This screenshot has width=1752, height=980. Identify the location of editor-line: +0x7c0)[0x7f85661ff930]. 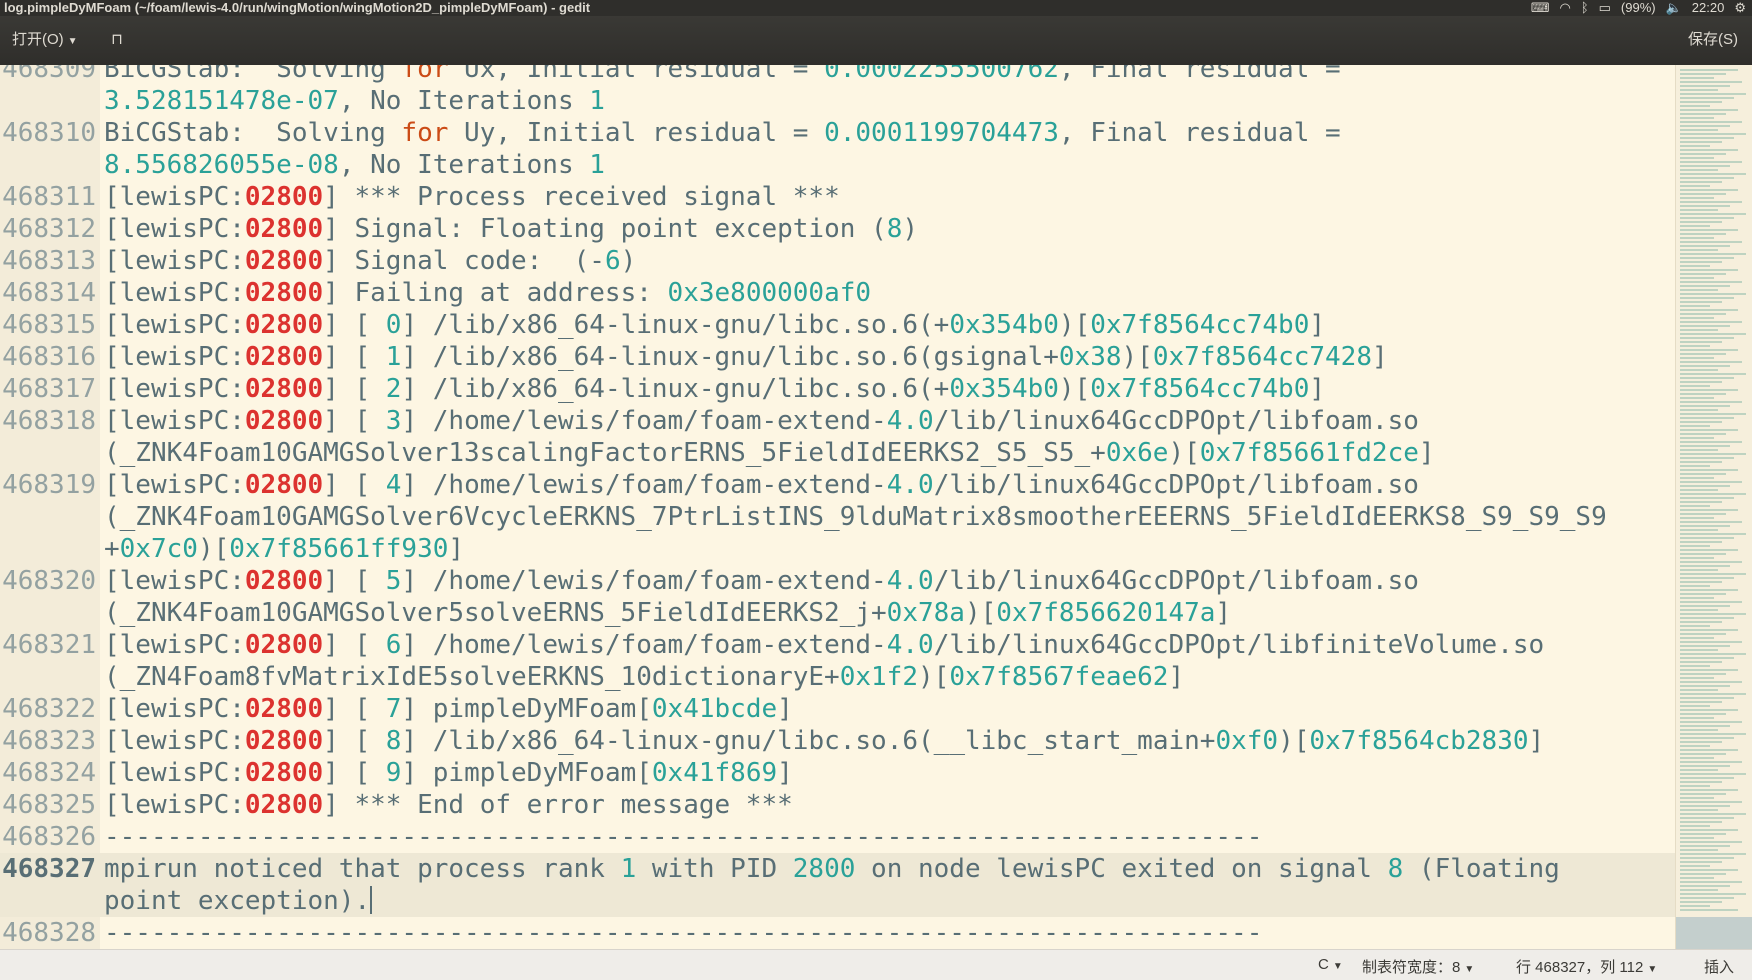
(837, 549).